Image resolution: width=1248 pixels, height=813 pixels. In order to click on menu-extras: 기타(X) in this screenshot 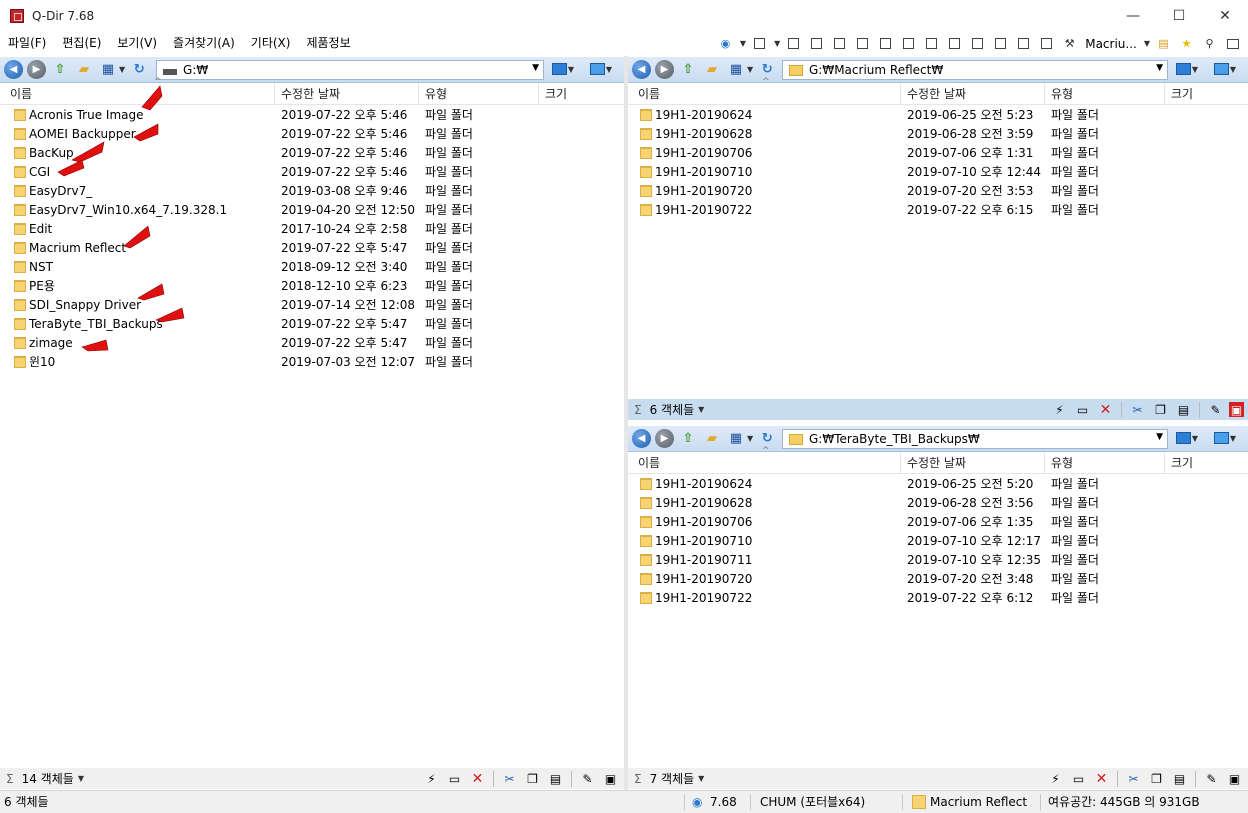, I will do `click(271, 43)`.